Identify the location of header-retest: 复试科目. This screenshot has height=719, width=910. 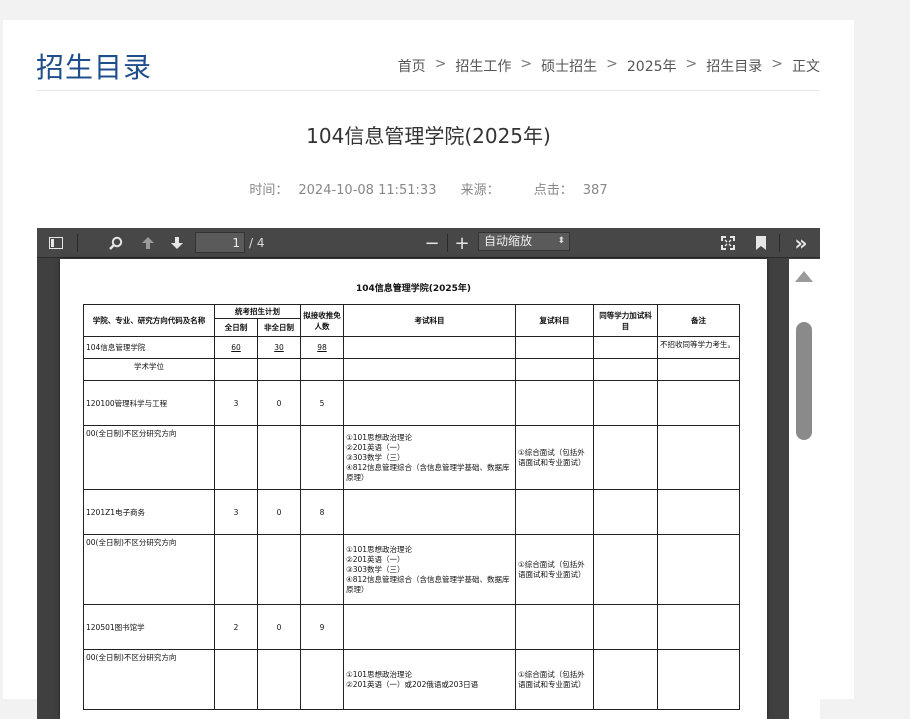
(554, 320).